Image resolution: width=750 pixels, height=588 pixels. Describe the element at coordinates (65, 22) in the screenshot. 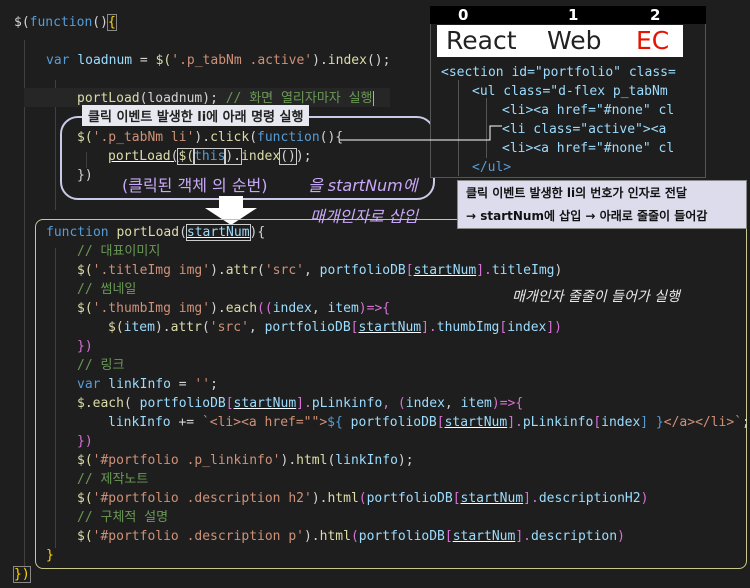

I see `code-line-1: $(function(){` at that location.